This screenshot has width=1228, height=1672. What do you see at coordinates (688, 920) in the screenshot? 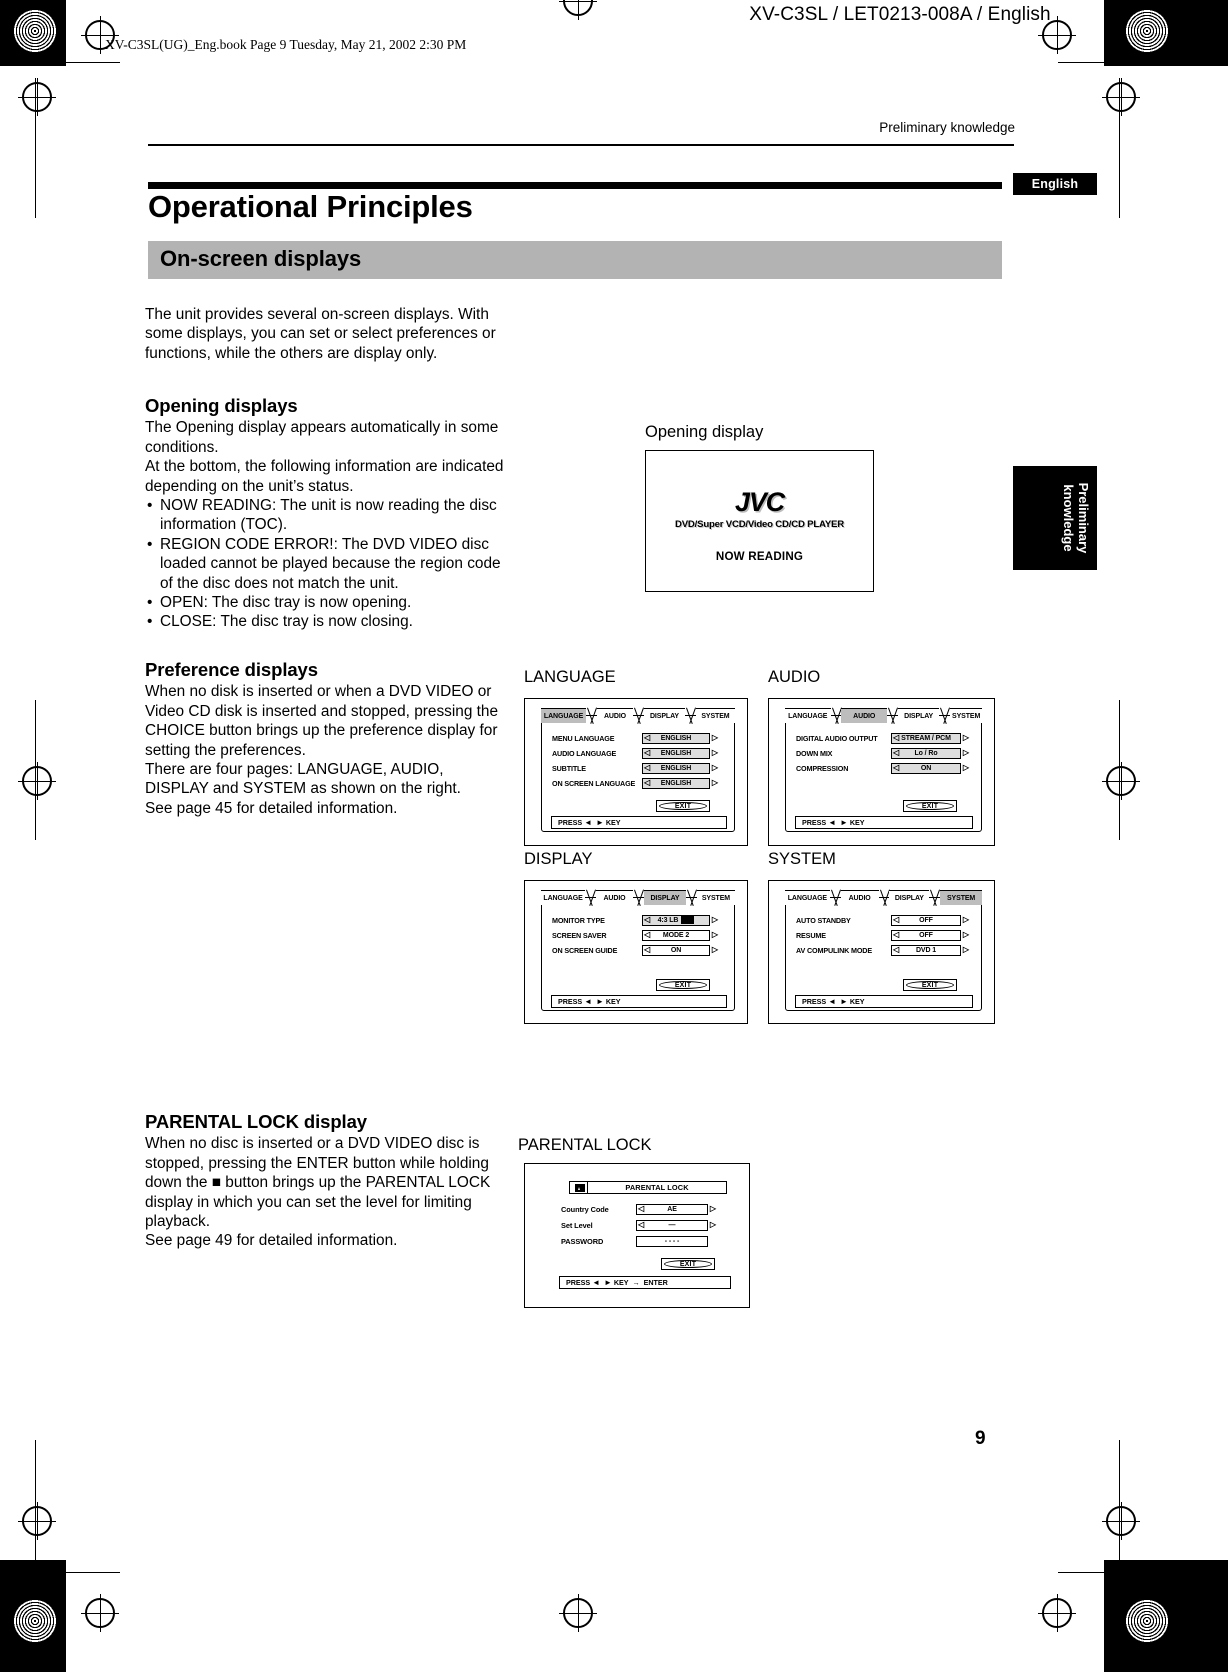
I see `letterbox-icon` at bounding box center [688, 920].